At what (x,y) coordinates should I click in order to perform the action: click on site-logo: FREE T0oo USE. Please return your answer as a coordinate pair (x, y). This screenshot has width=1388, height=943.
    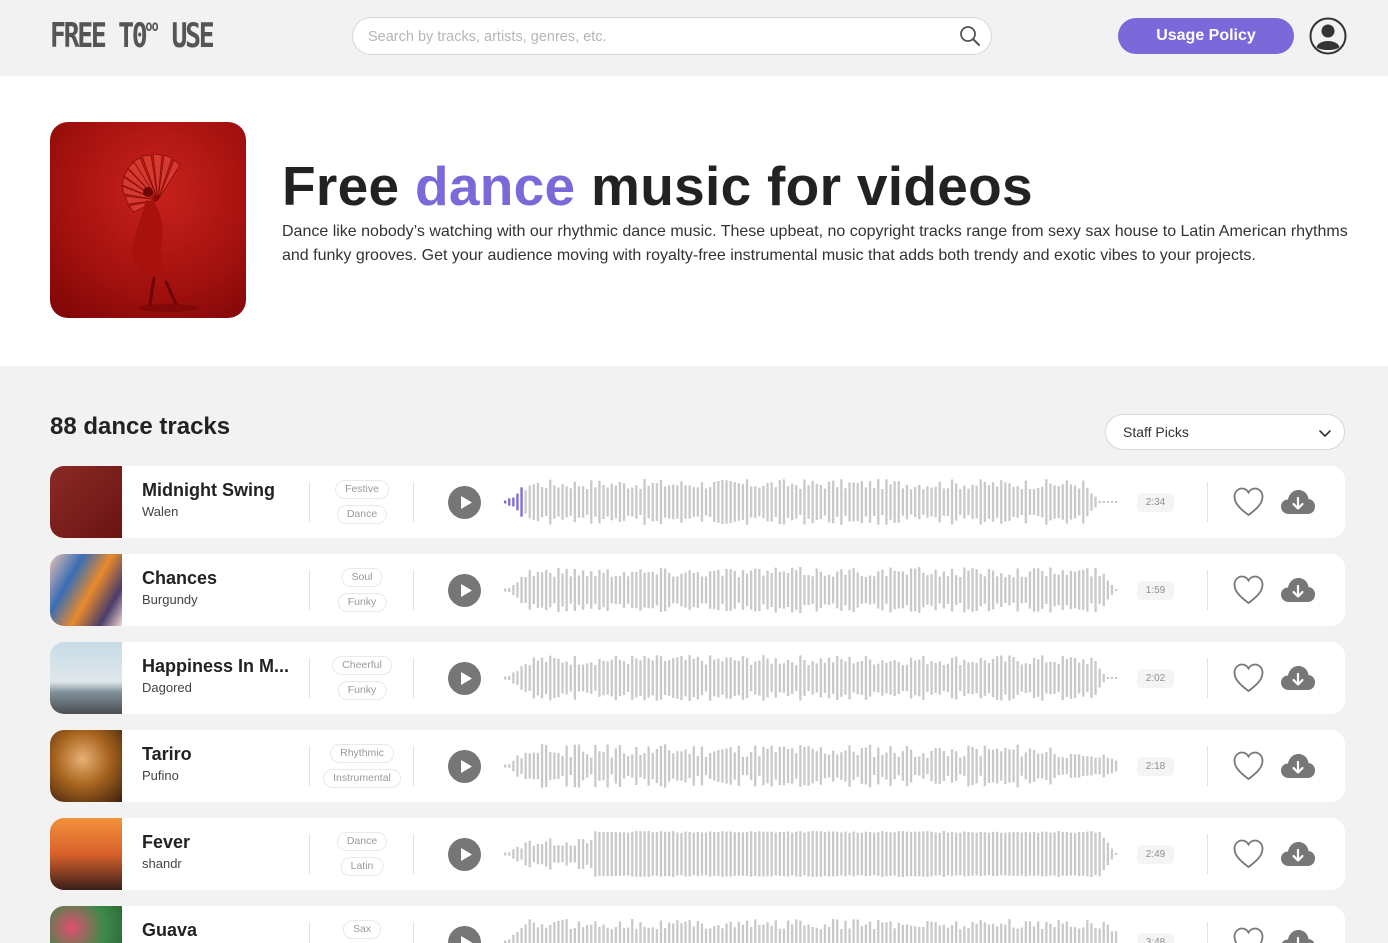
    Looking at the image, I should click on (132, 36).